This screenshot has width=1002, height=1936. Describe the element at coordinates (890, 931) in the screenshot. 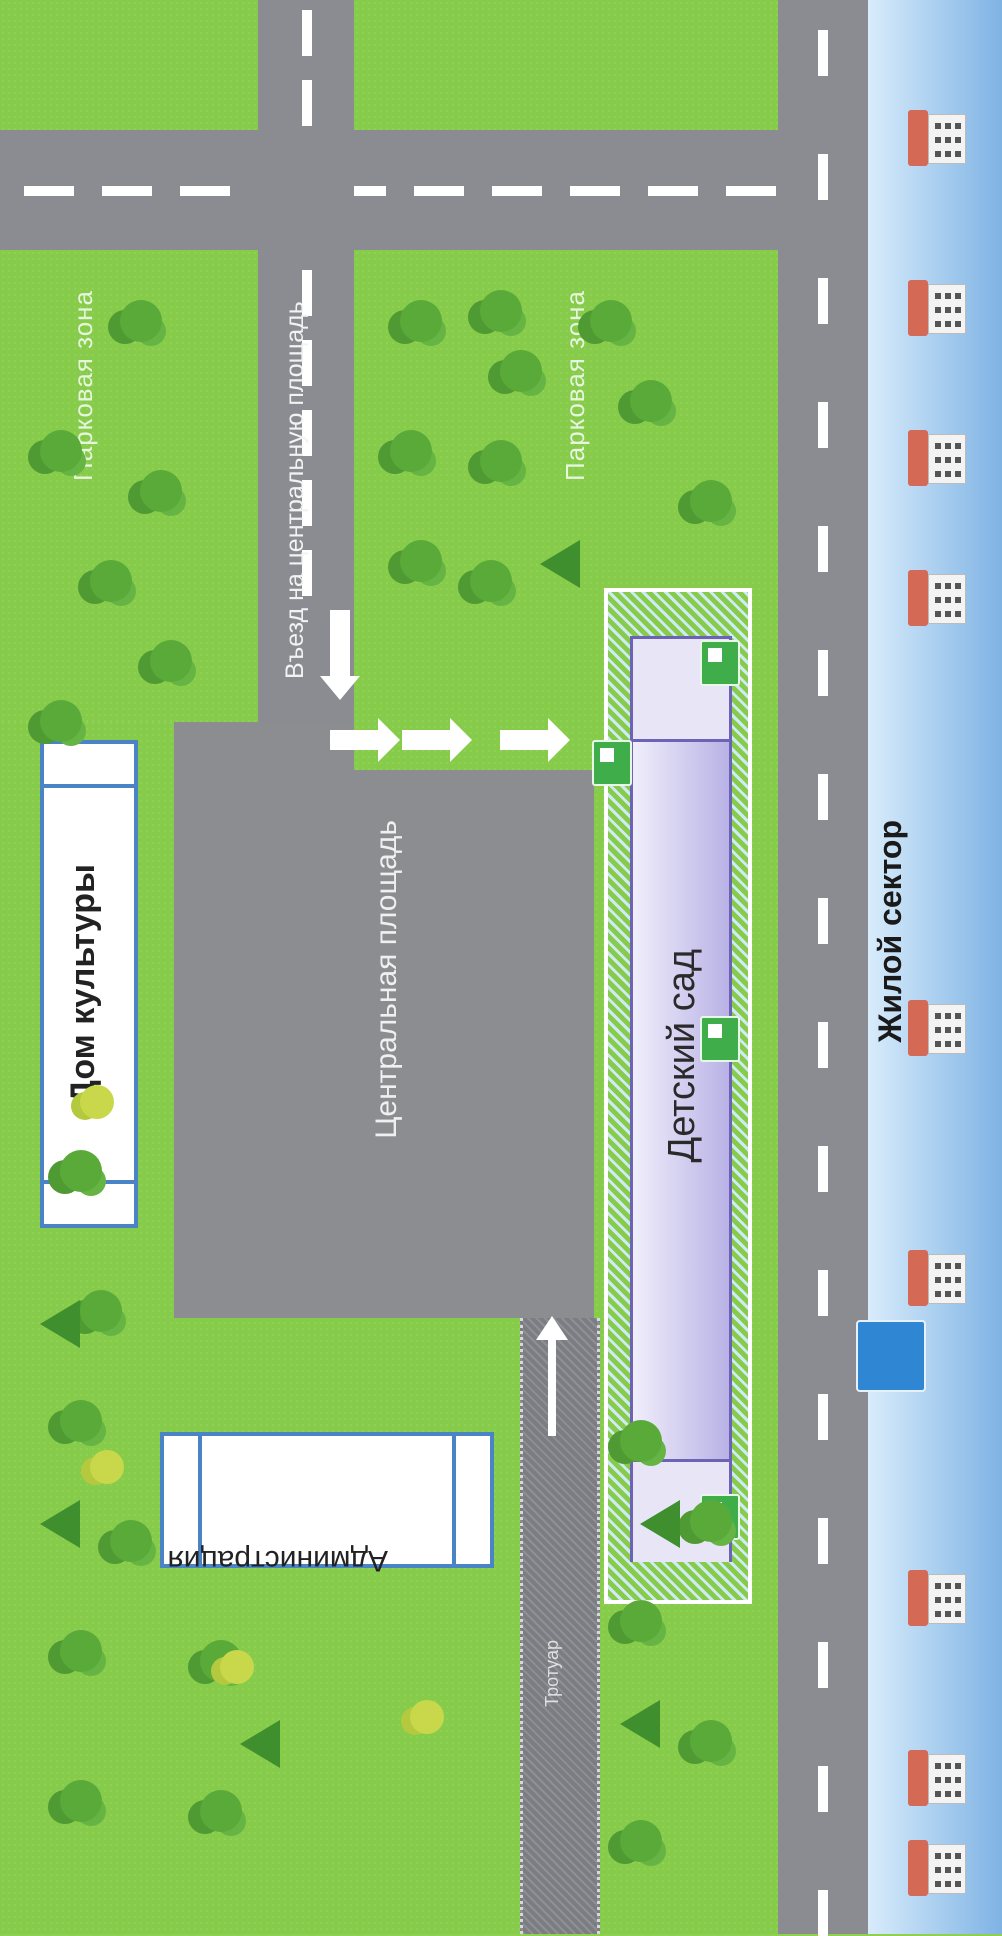

I see `residential-label: Жилой сектор` at that location.